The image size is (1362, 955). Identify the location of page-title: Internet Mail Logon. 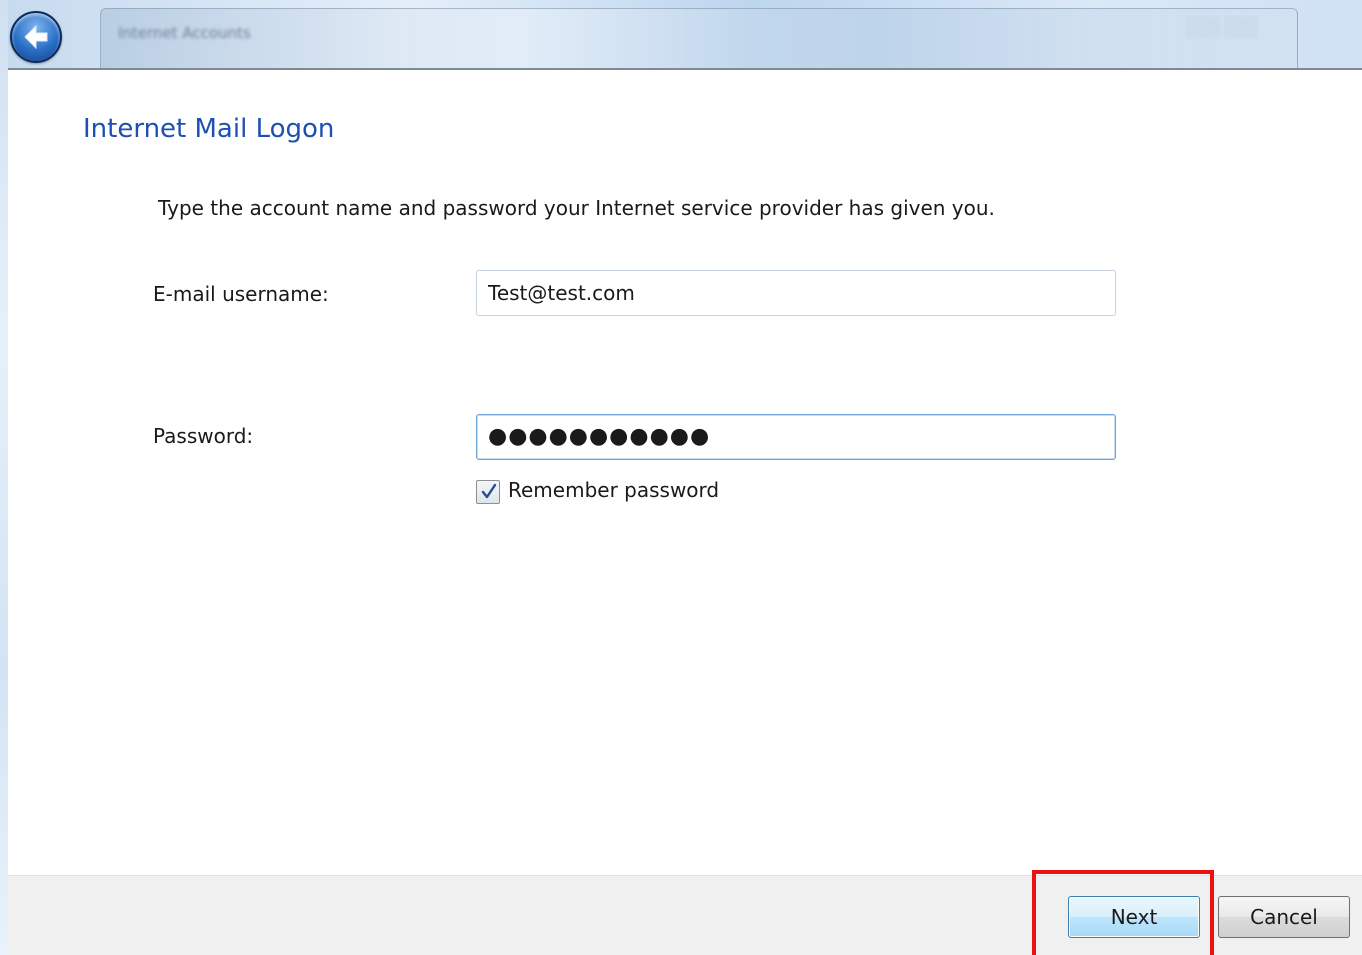
(209, 129).